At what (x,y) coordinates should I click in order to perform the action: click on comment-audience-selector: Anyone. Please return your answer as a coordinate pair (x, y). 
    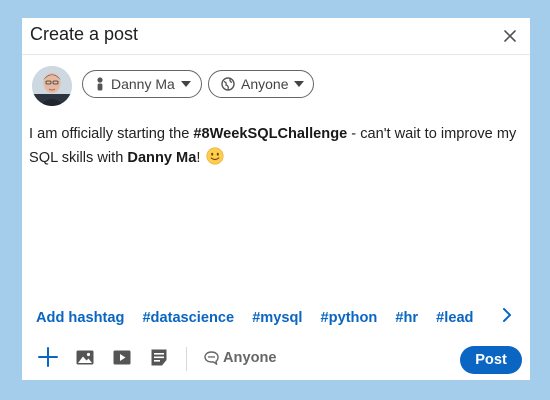
    Looking at the image, I should click on (240, 358).